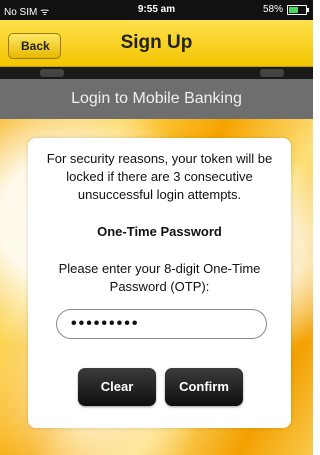 Image resolution: width=320 pixels, height=455 pixels. What do you see at coordinates (204, 387) in the screenshot?
I see `confirm-button: Confirm` at bounding box center [204, 387].